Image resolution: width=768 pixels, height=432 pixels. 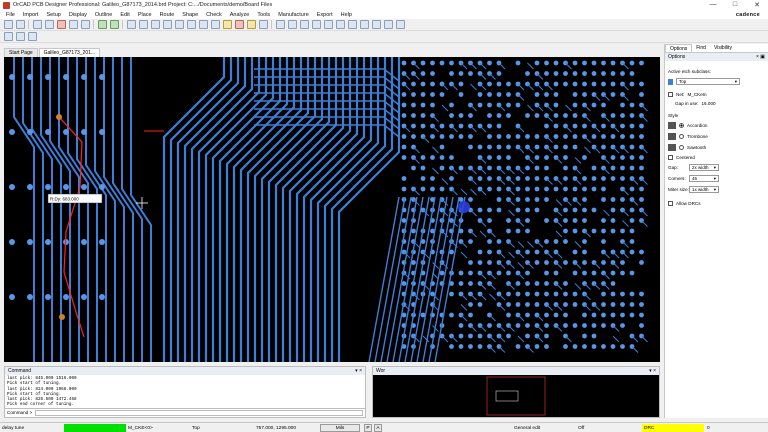 What do you see at coordinates (31, 15) in the screenshot?
I see `menu-import: Import` at bounding box center [31, 15].